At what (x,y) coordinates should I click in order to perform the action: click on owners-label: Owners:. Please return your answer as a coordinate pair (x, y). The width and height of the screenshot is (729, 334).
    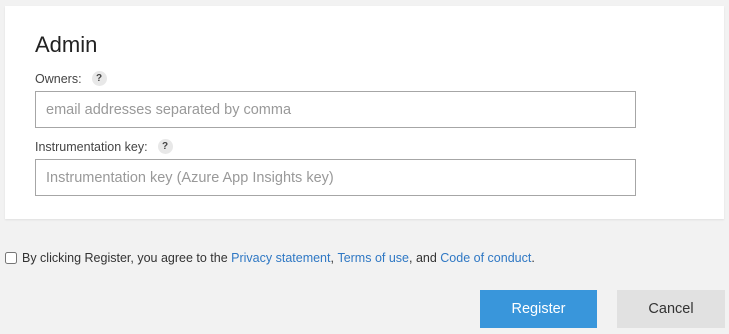
    Looking at the image, I should click on (58, 78).